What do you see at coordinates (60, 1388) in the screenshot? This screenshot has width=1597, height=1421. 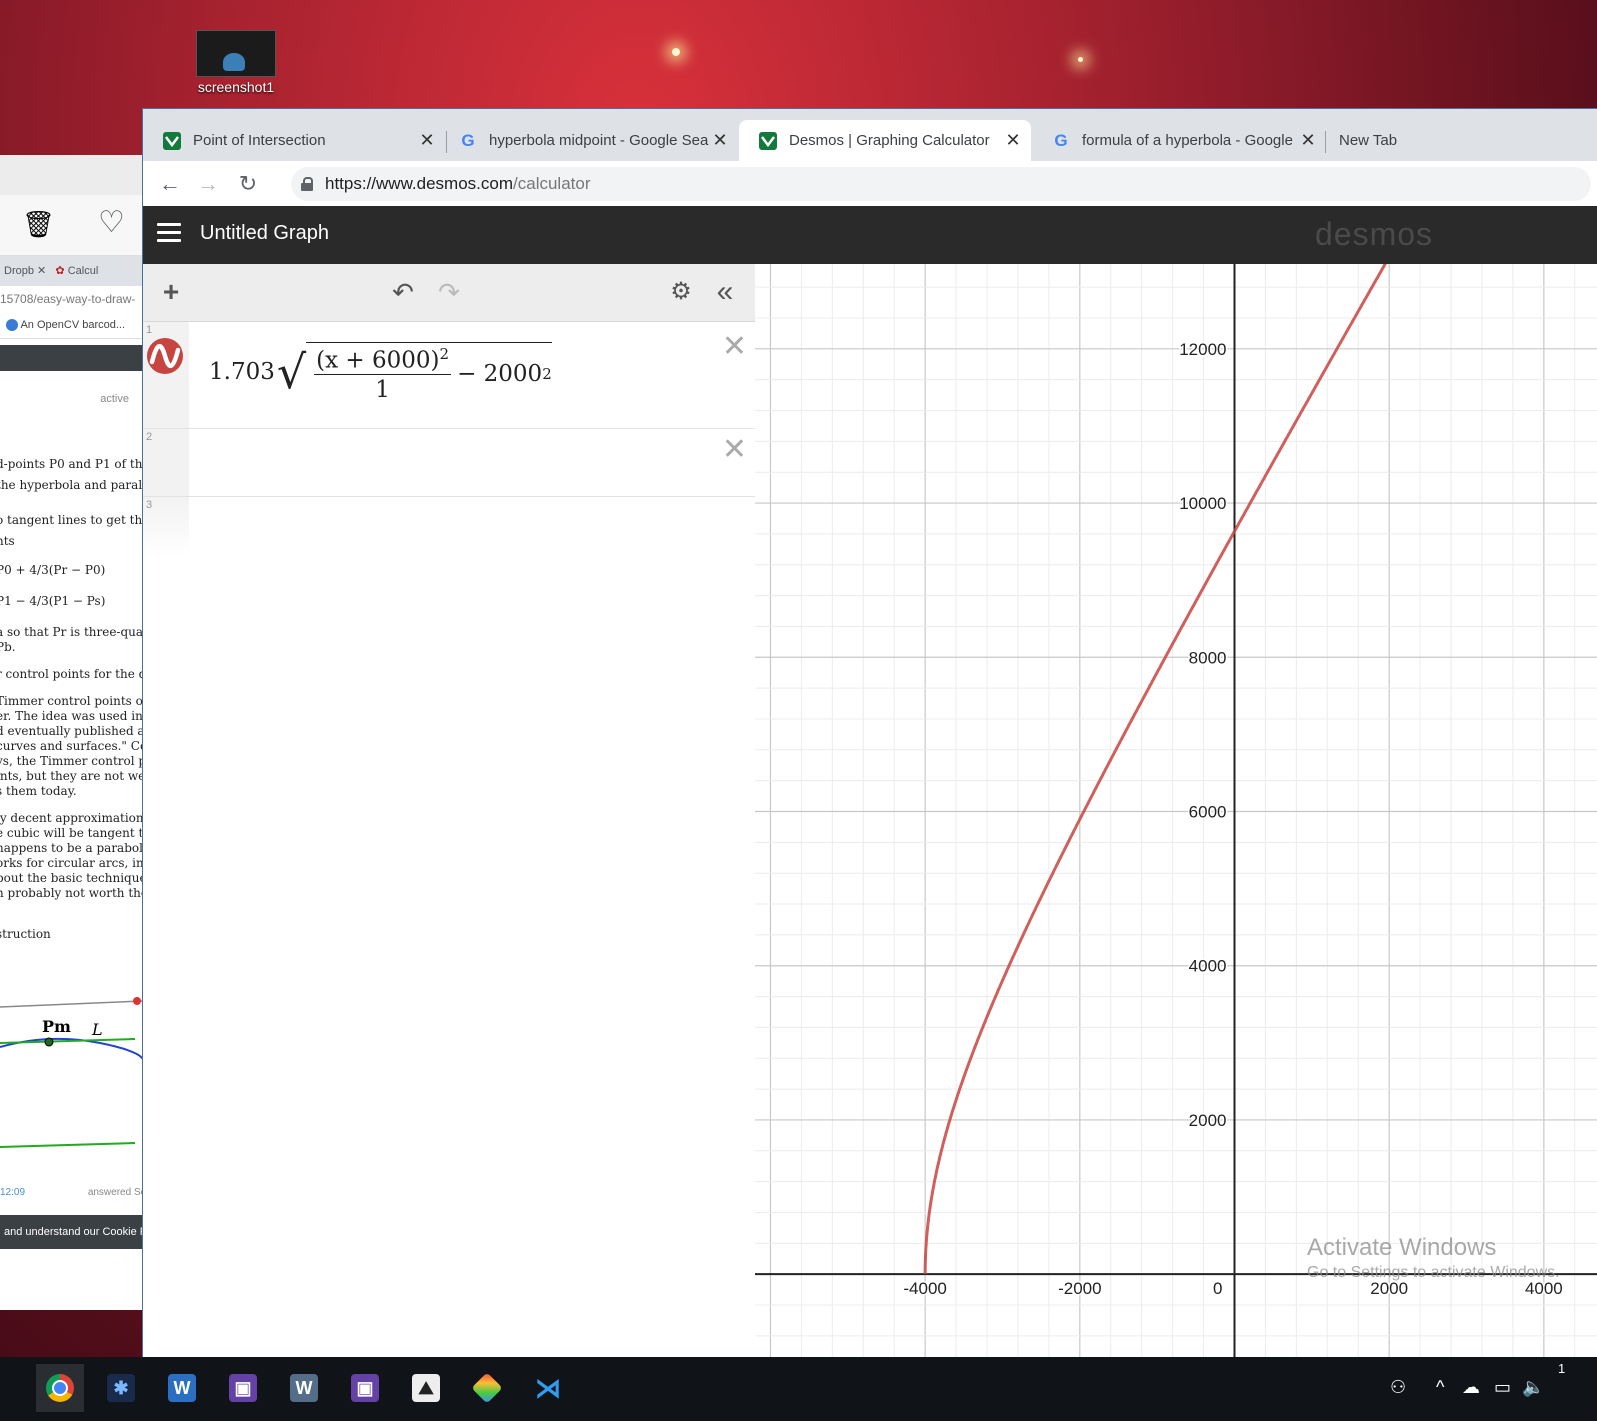 I see `chrome-icon` at bounding box center [60, 1388].